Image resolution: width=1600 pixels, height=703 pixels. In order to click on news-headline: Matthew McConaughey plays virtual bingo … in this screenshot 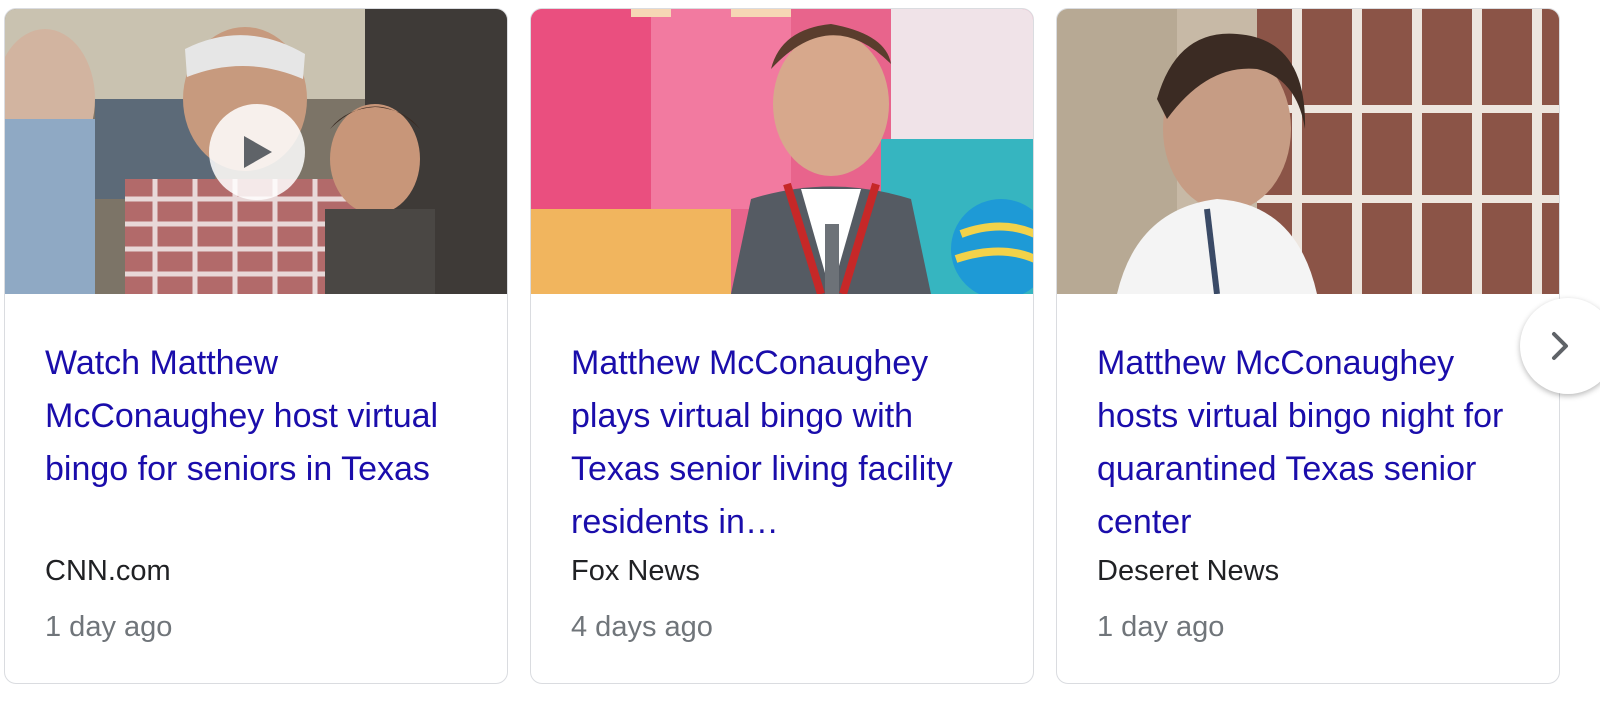, I will do `click(786, 443)`.